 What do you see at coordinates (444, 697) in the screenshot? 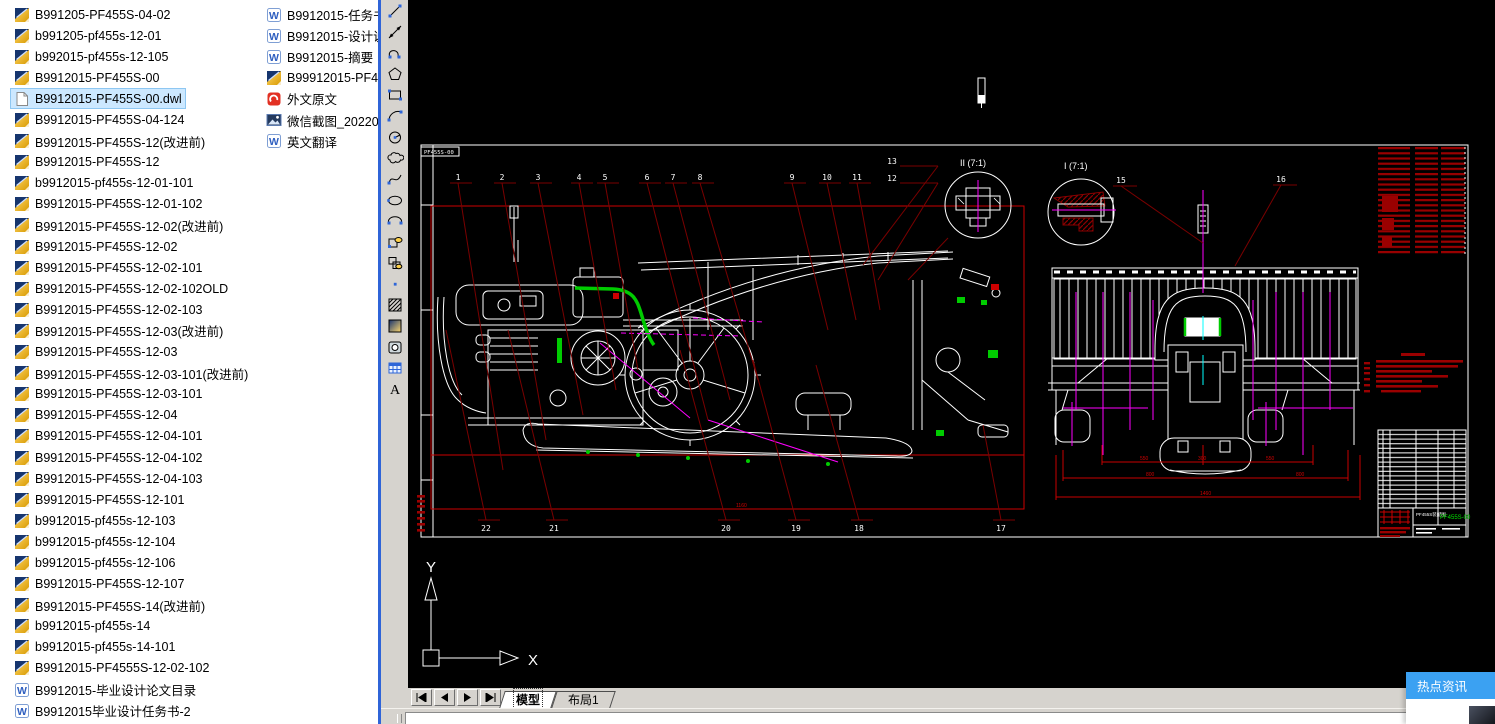
I see `tab-prev-button` at bounding box center [444, 697].